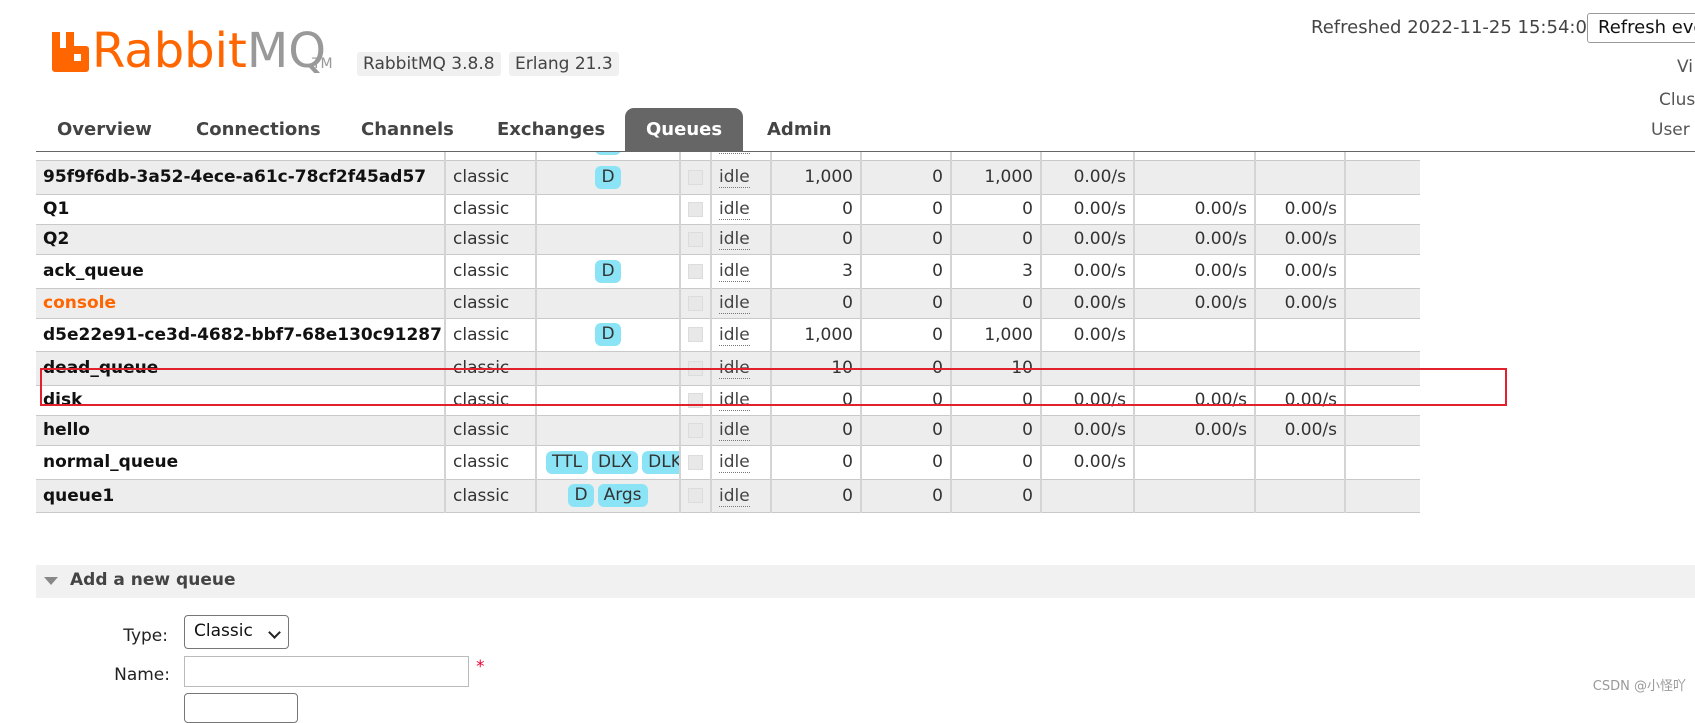 The height and width of the screenshot is (723, 1695). I want to click on refresh-interval-select: Refresh eve, so click(1641, 28).